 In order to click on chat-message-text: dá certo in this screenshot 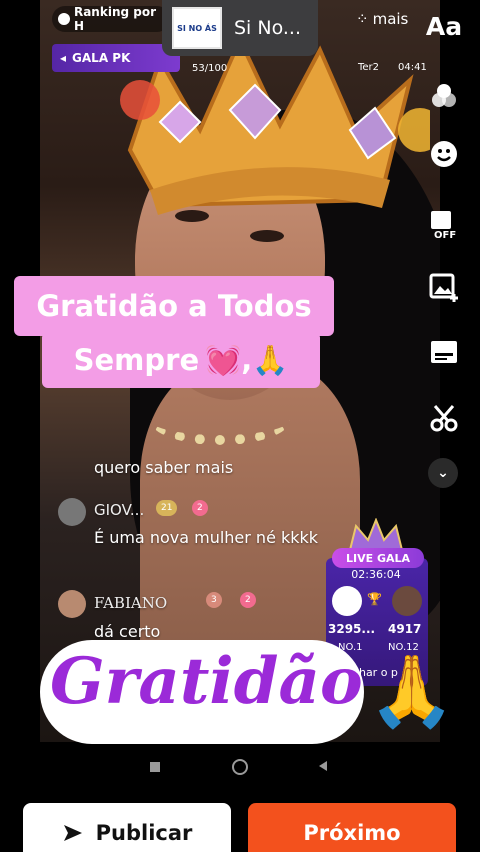, I will do `click(127, 631)`.